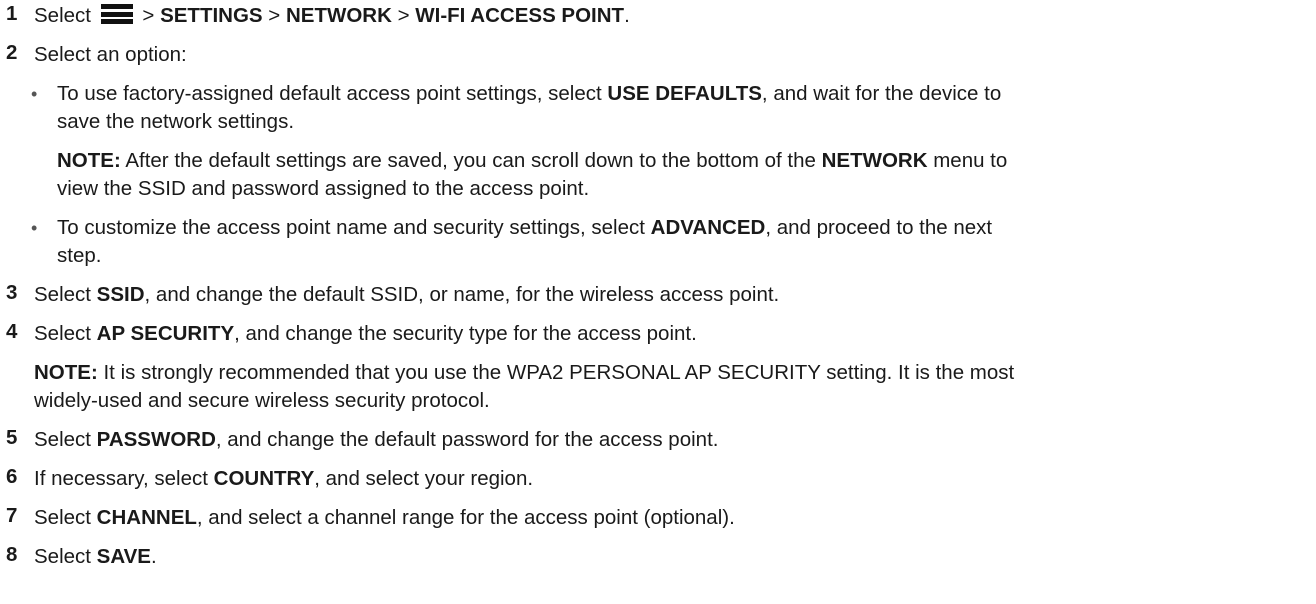 The height and width of the screenshot is (604, 1316). Describe the element at coordinates (79, 255) in the screenshot. I see `option-2-line-2: step.` at that location.